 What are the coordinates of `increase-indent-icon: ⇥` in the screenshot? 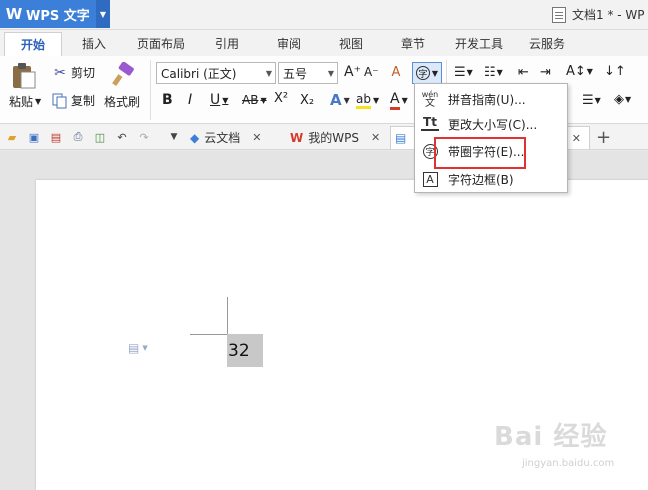 It's located at (545, 72).